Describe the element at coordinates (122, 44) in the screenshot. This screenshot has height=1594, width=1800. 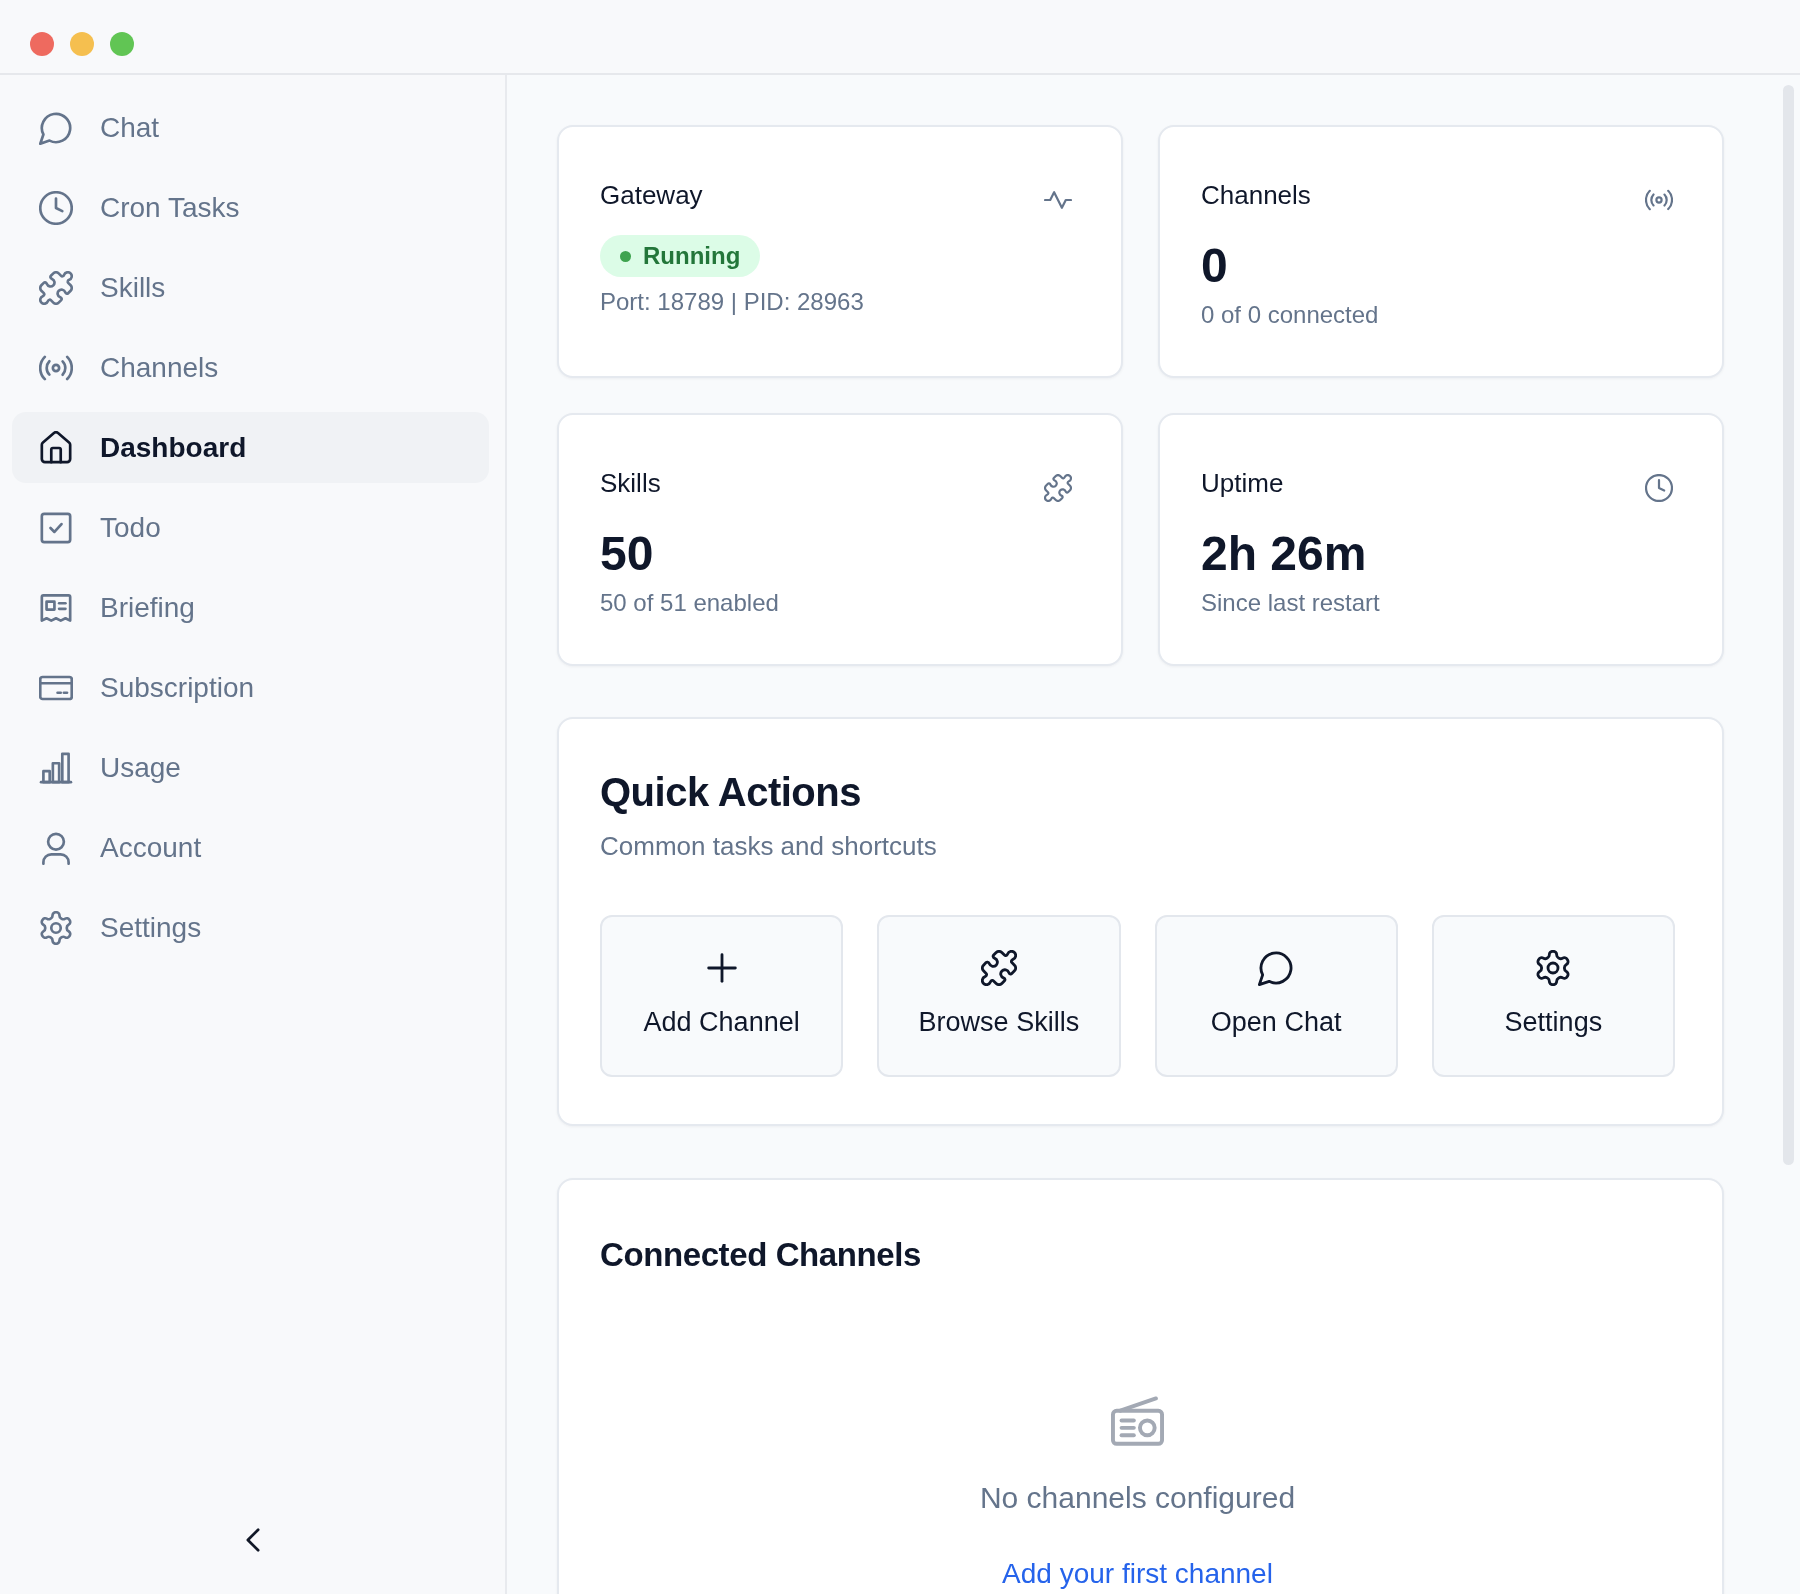
I see `zoom-button` at that location.